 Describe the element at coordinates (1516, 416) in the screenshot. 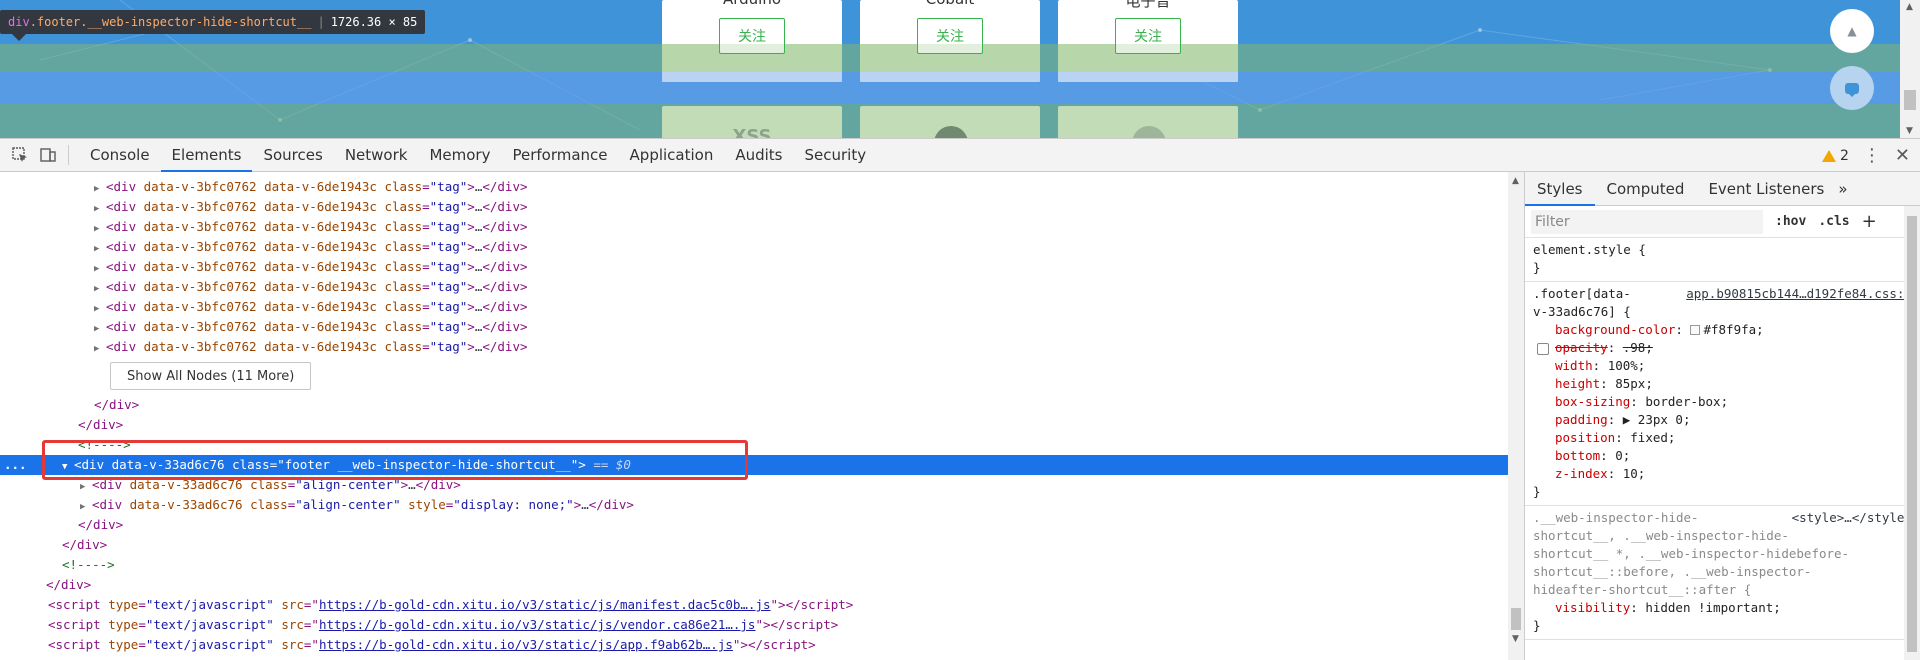

I see `elements-scrollbar: ▲ ▼` at that location.